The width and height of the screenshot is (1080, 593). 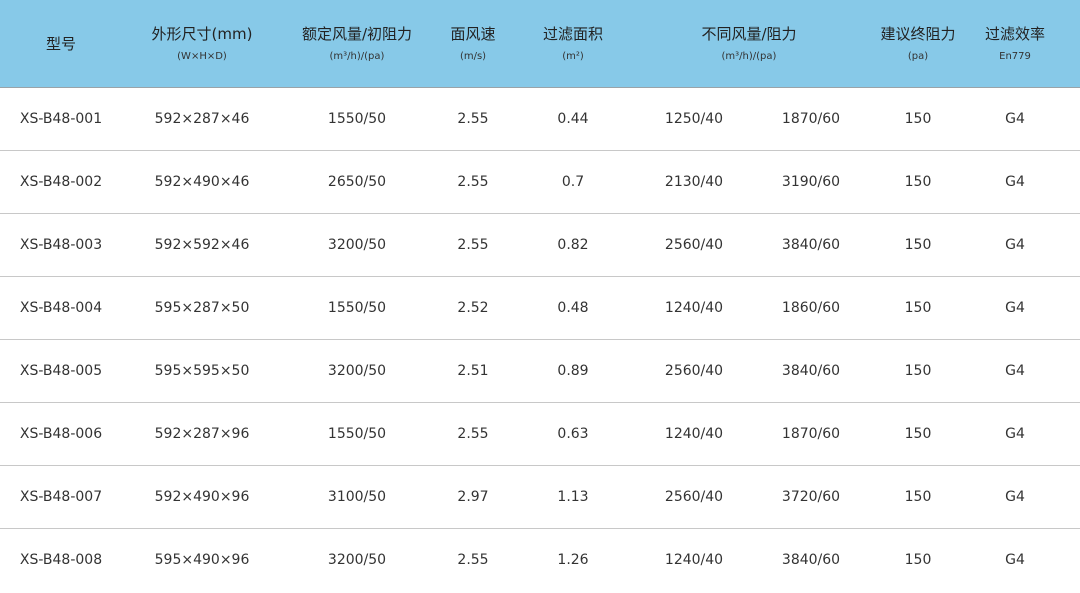 What do you see at coordinates (573, 44) in the screenshot?
I see `header-area: 过滤面积 (m²)` at bounding box center [573, 44].